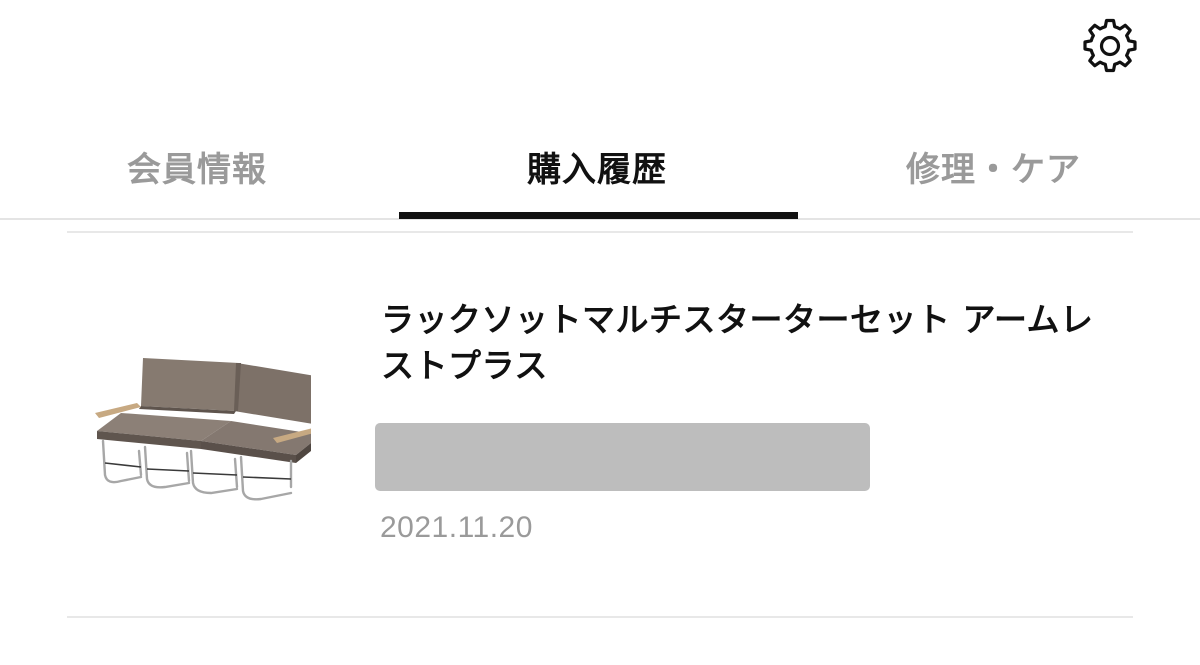  I want to click on product-name: ラックソットマルチスターターセット アームレストプラス, so click(737, 342).